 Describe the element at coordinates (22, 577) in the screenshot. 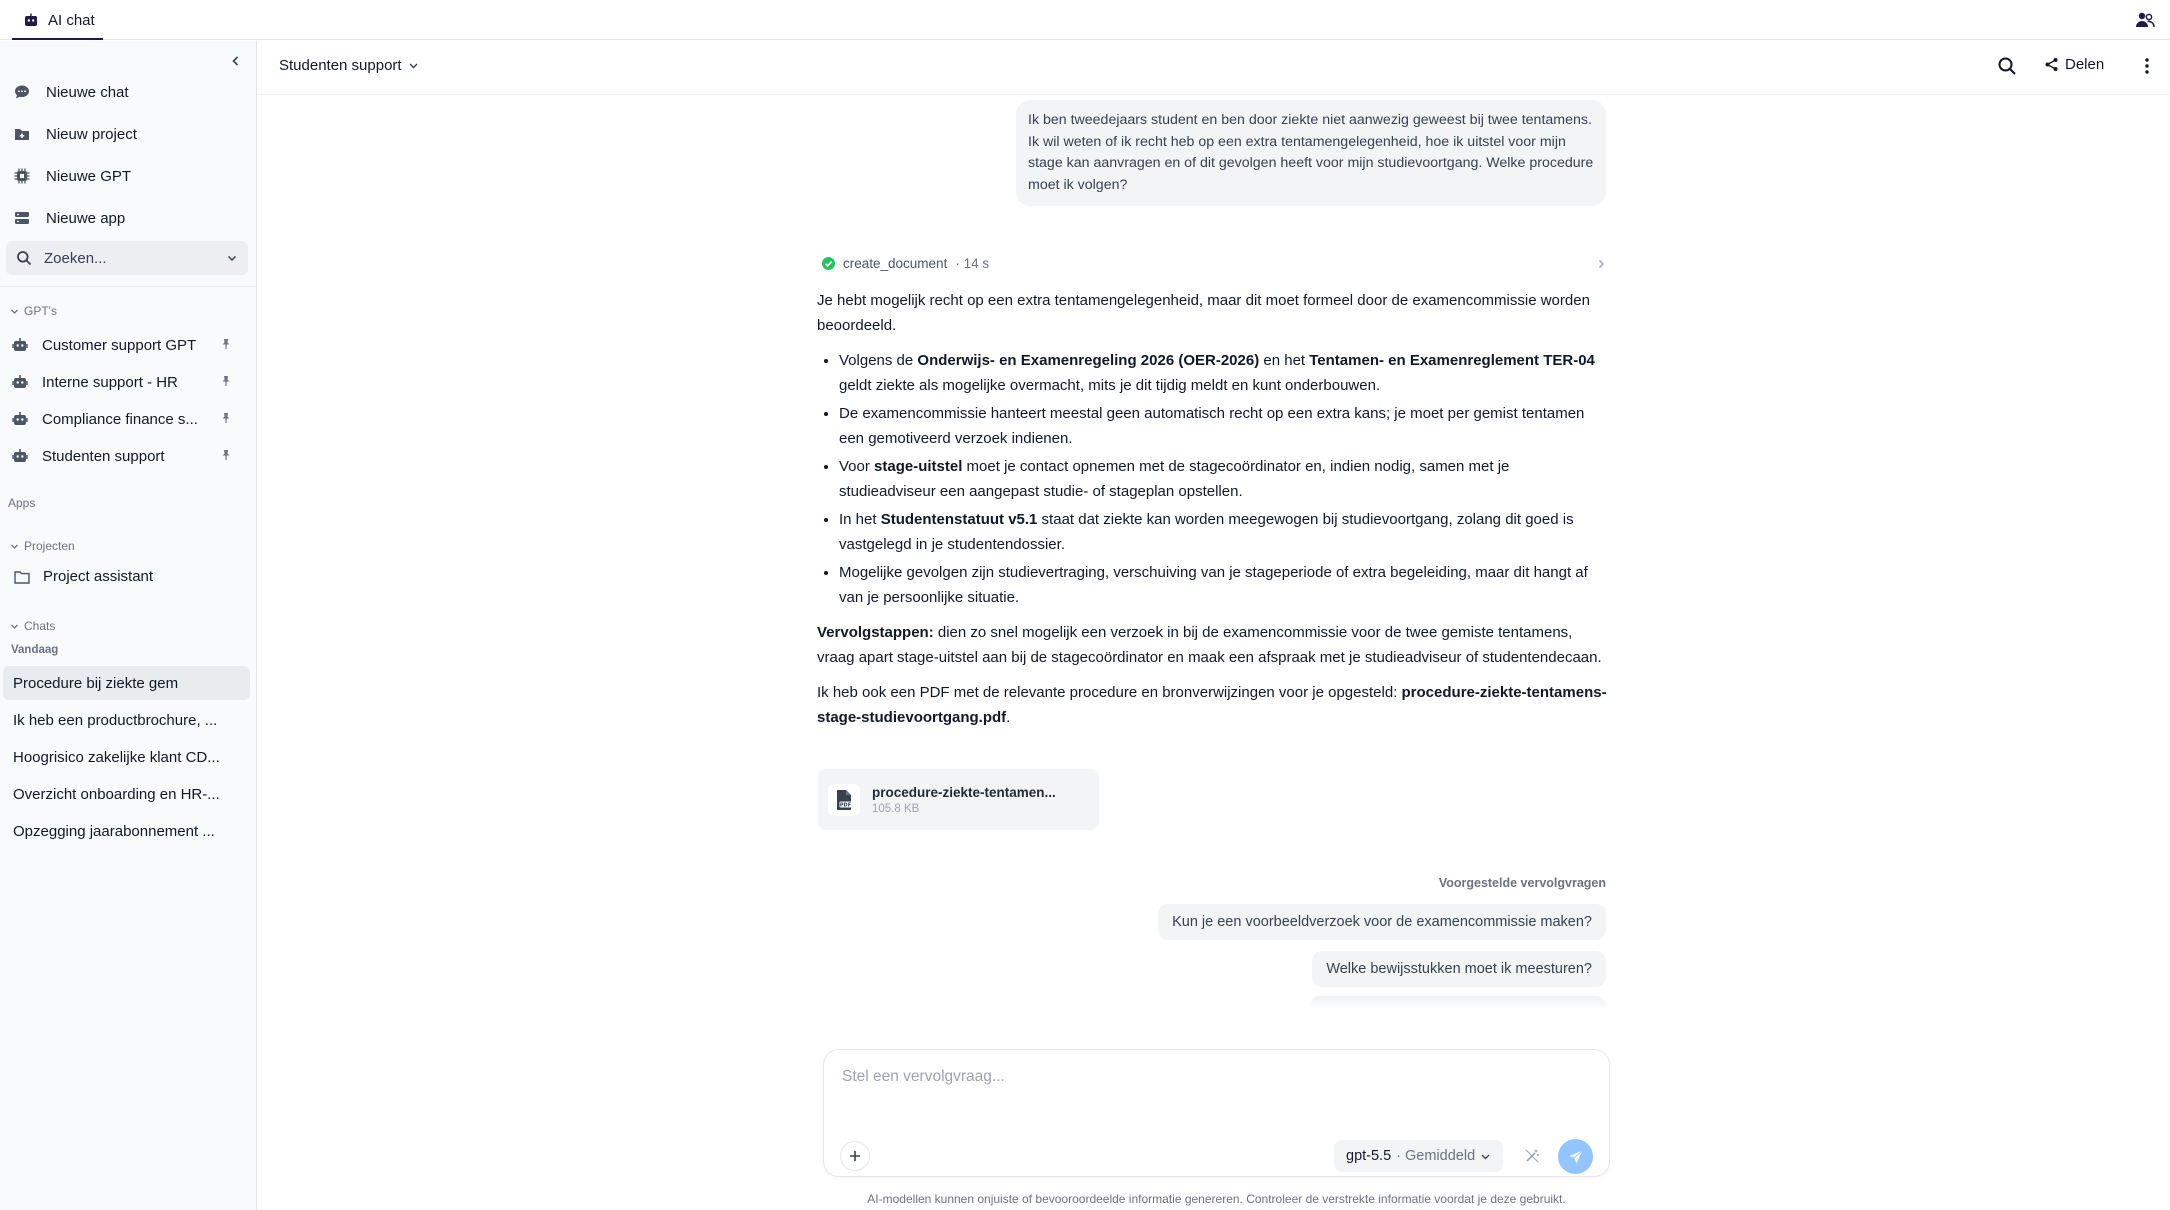

I see `folder-icon` at that location.